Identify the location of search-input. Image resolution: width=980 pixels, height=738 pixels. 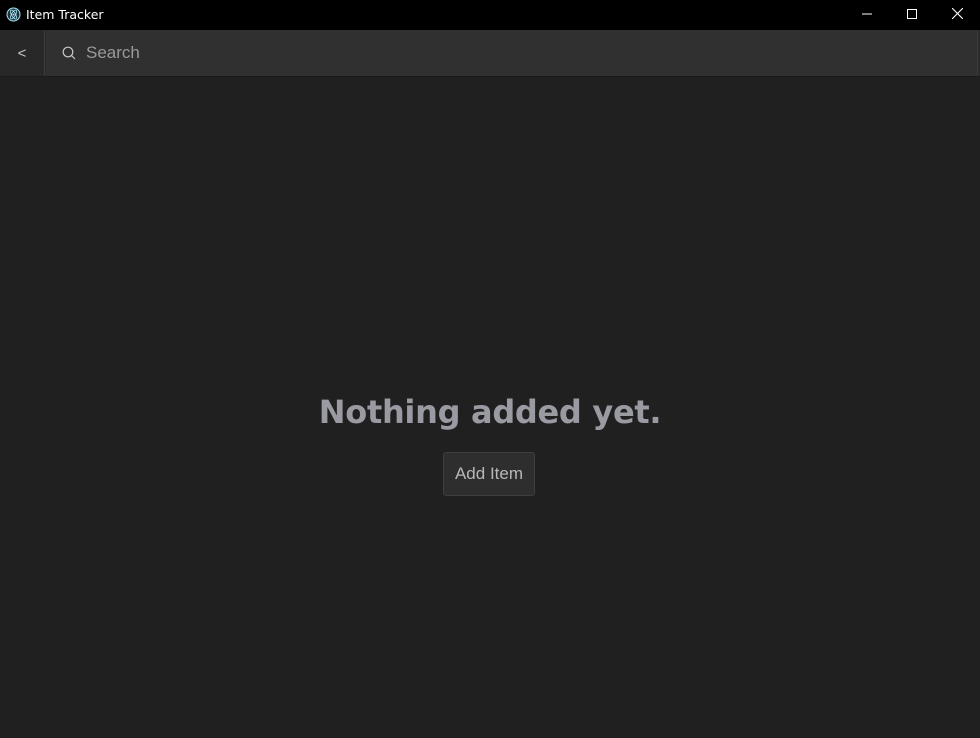
(526, 53).